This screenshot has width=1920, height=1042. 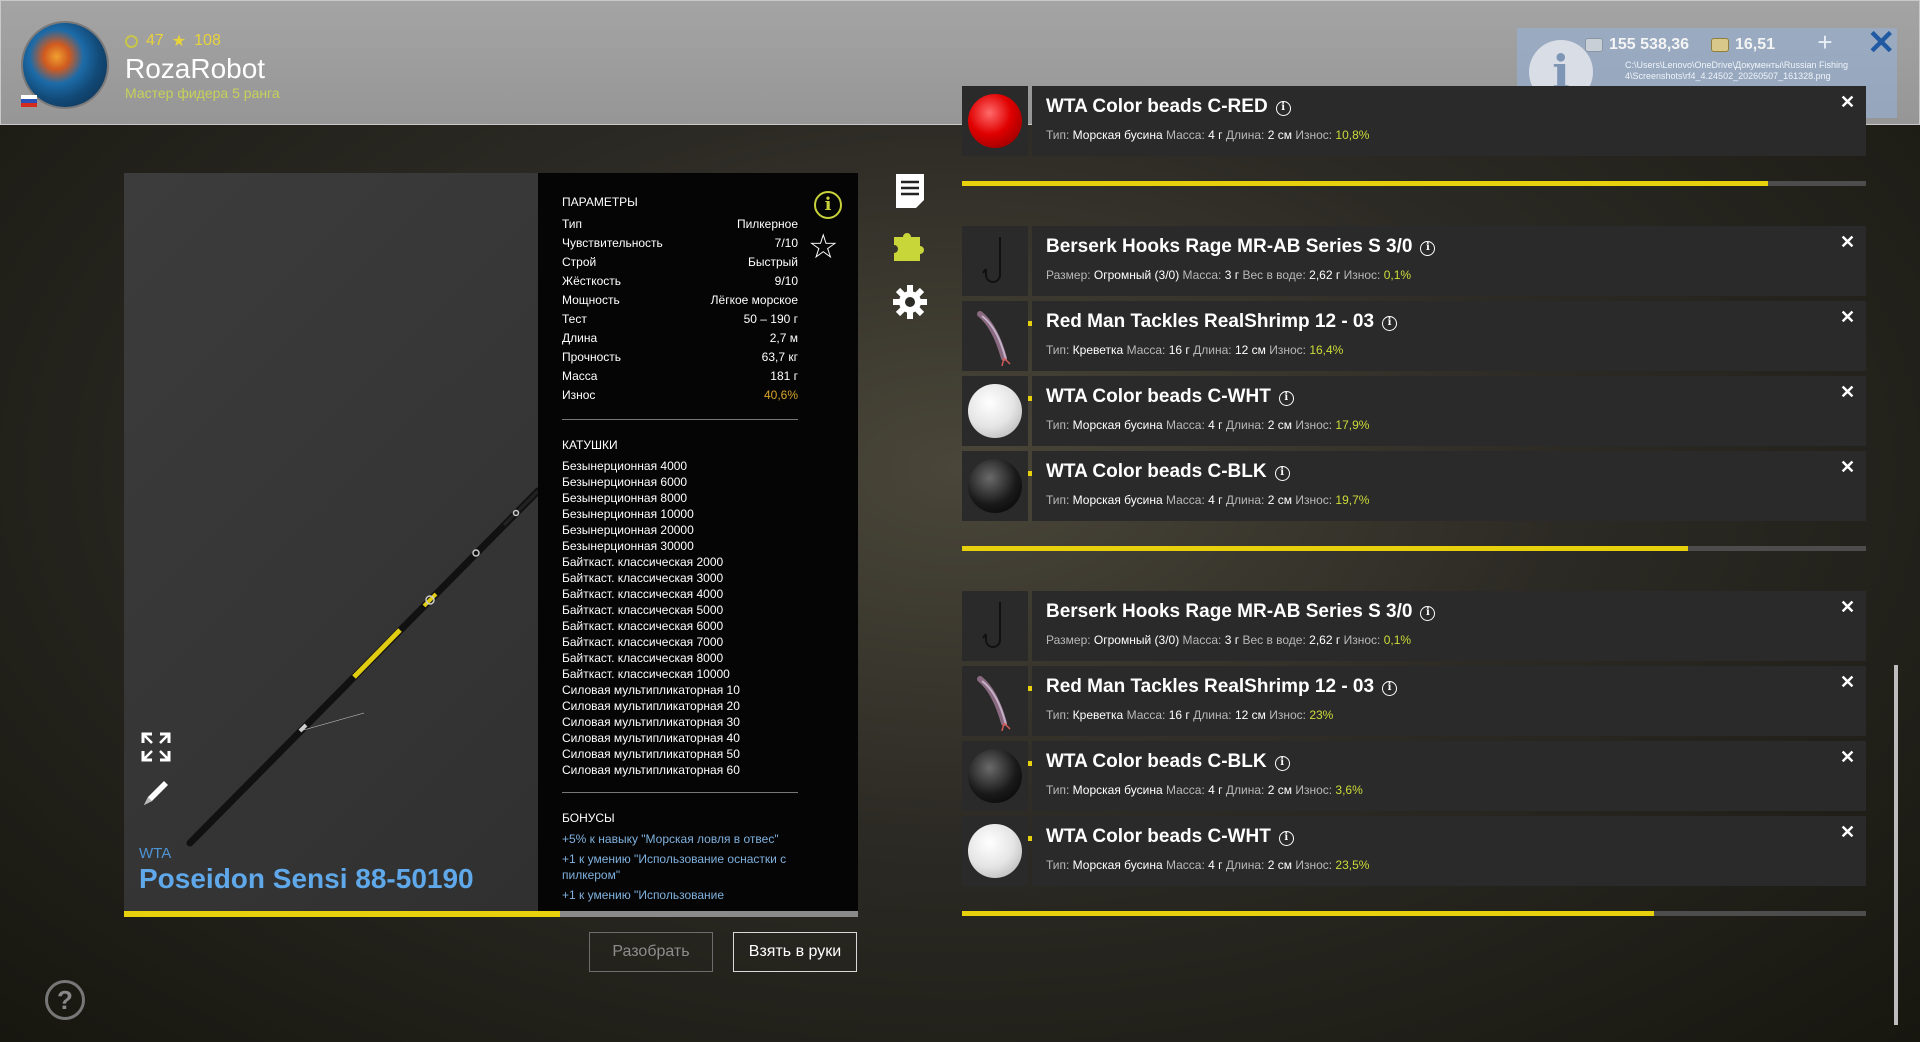 What do you see at coordinates (910, 302) in the screenshot?
I see `settings-gear-icon` at bounding box center [910, 302].